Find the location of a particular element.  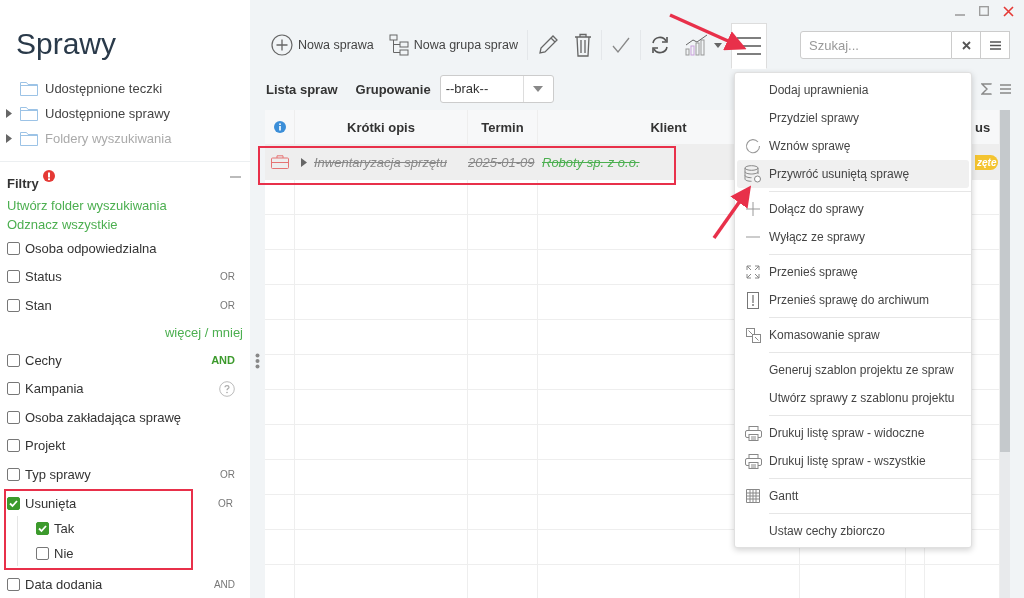

table-cell: 2025-01-09 is located at coordinates (501, 162).